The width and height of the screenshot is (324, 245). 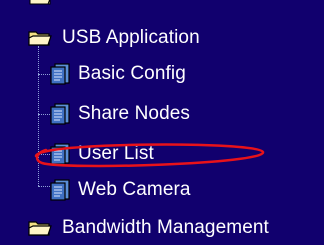 I want to click on tree-item-bandwidth-management: Bandwidth Management, so click(x=148, y=228).